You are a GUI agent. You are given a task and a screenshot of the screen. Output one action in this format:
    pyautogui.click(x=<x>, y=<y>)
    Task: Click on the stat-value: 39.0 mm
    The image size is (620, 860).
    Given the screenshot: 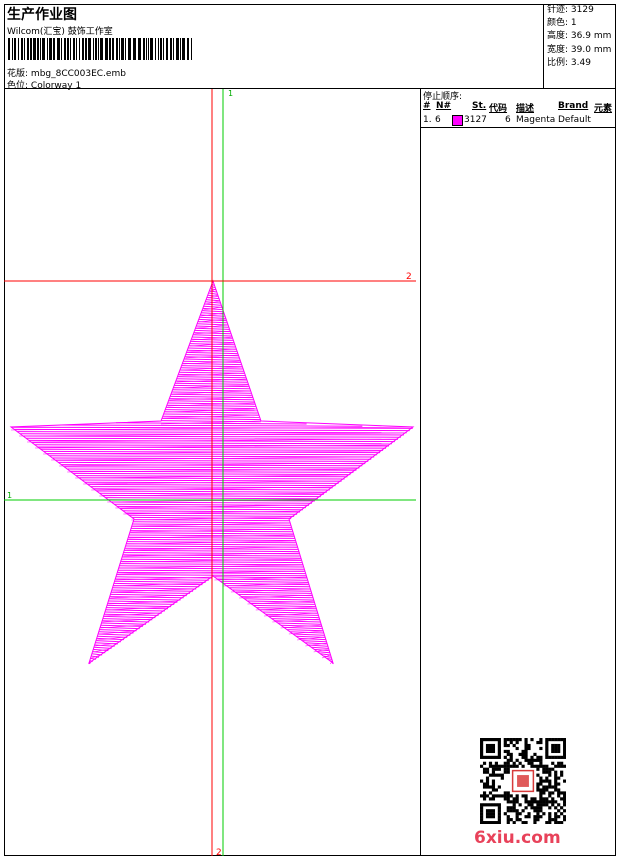 What is the action you would take?
    pyautogui.click(x=591, y=49)
    